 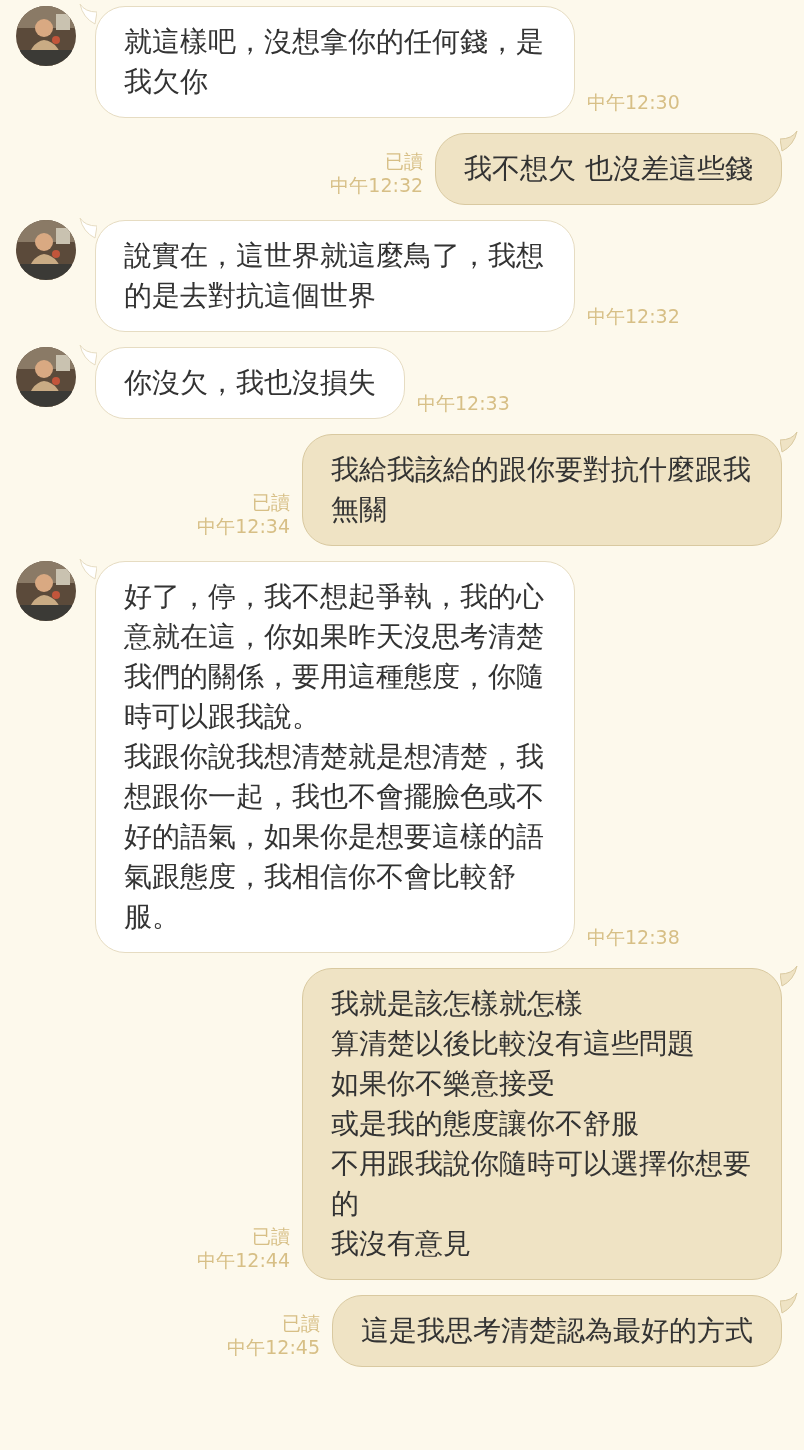 What do you see at coordinates (633, 102) in the screenshot?
I see `message-time: 中午12:30` at bounding box center [633, 102].